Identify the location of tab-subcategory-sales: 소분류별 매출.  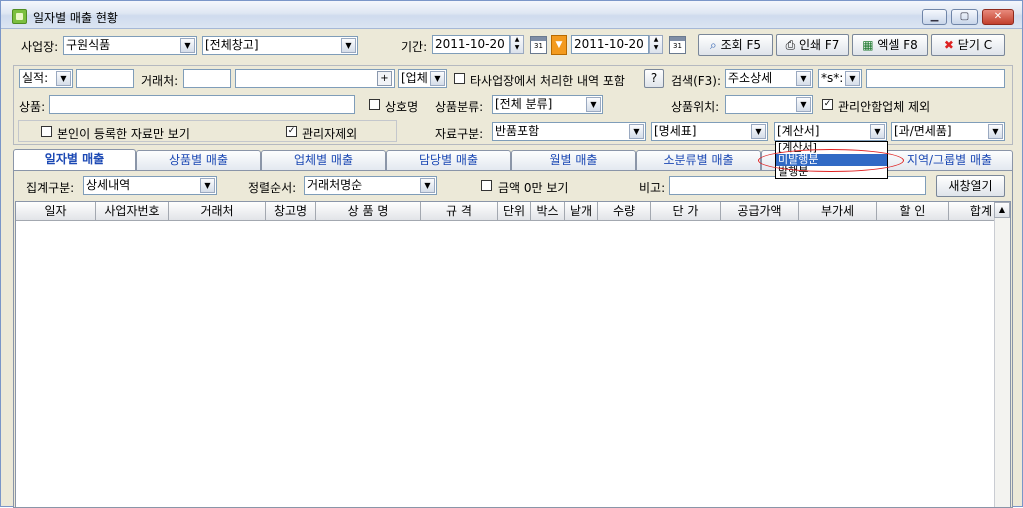
(698, 160).